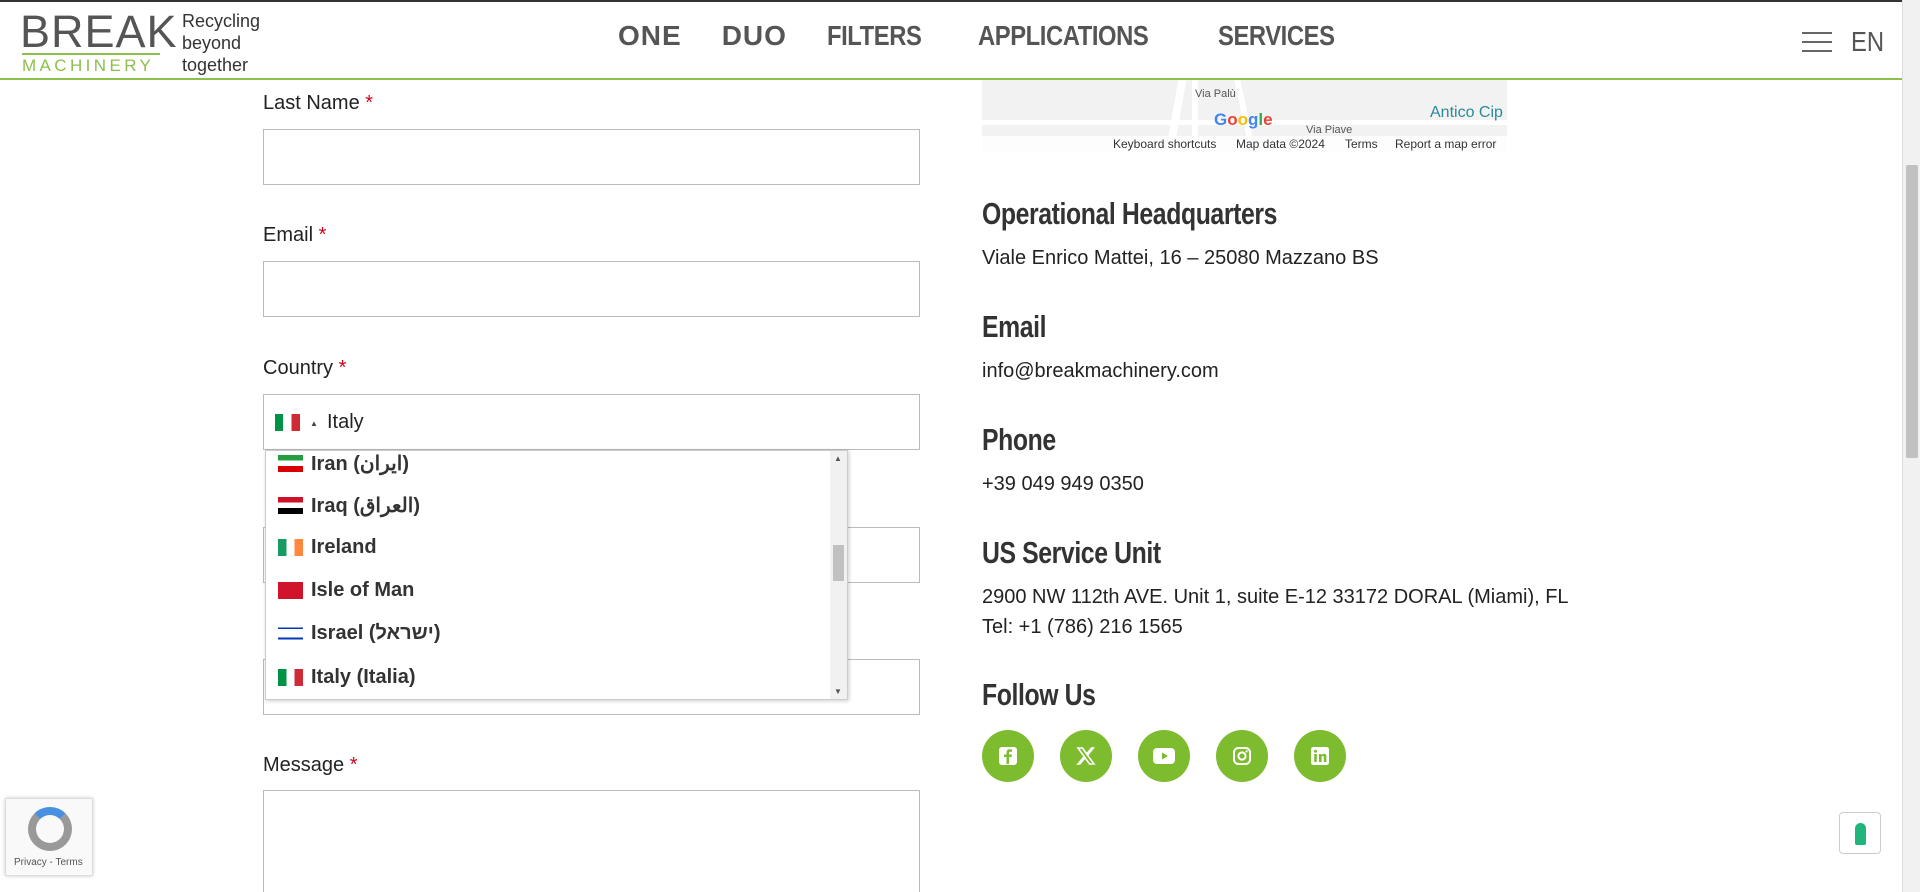 The image size is (1920, 892). What do you see at coordinates (1008, 756) in the screenshot?
I see `facebook-icon` at bounding box center [1008, 756].